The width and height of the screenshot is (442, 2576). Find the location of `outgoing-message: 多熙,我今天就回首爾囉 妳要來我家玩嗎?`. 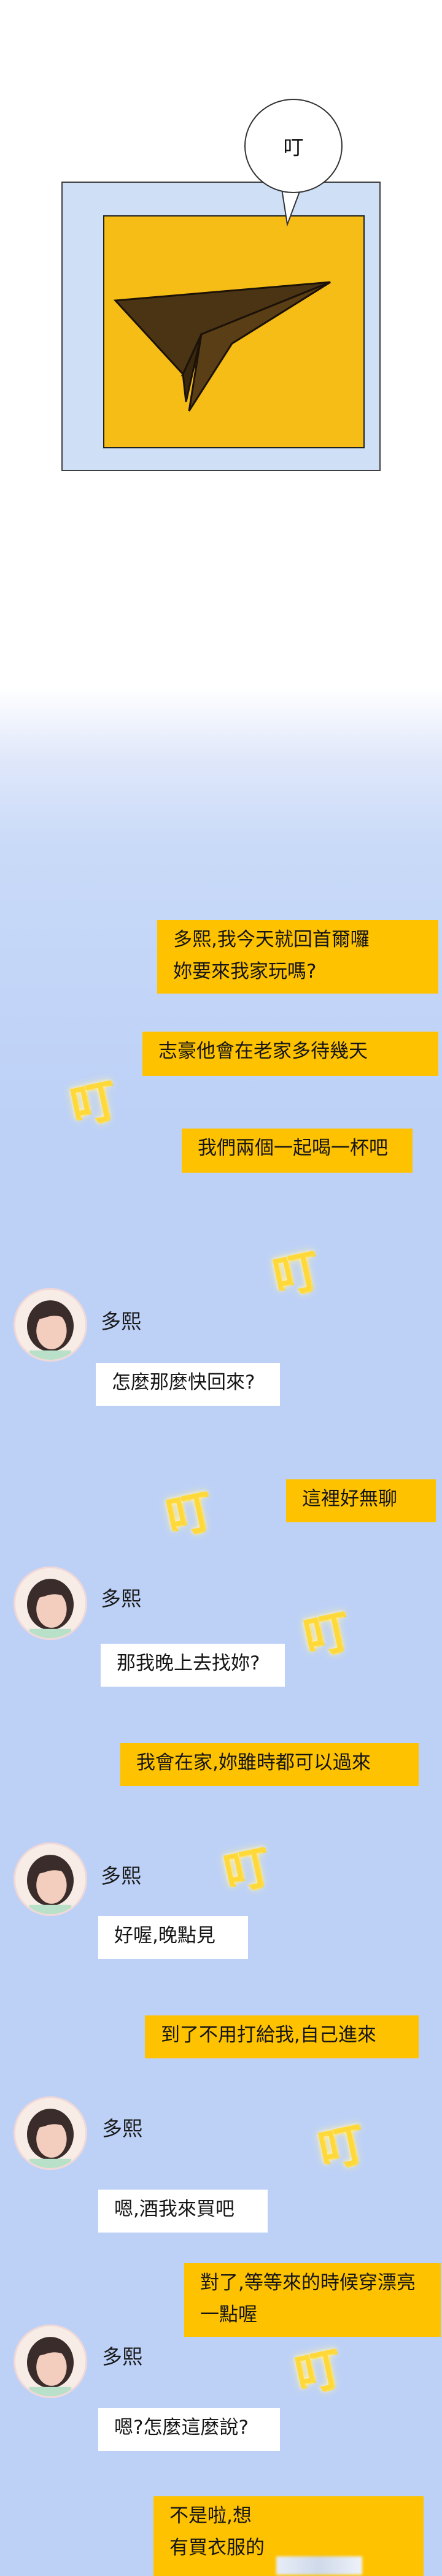

outgoing-message: 多熙,我今天就回首爾囉 妳要來我家玩嗎? is located at coordinates (297, 957).